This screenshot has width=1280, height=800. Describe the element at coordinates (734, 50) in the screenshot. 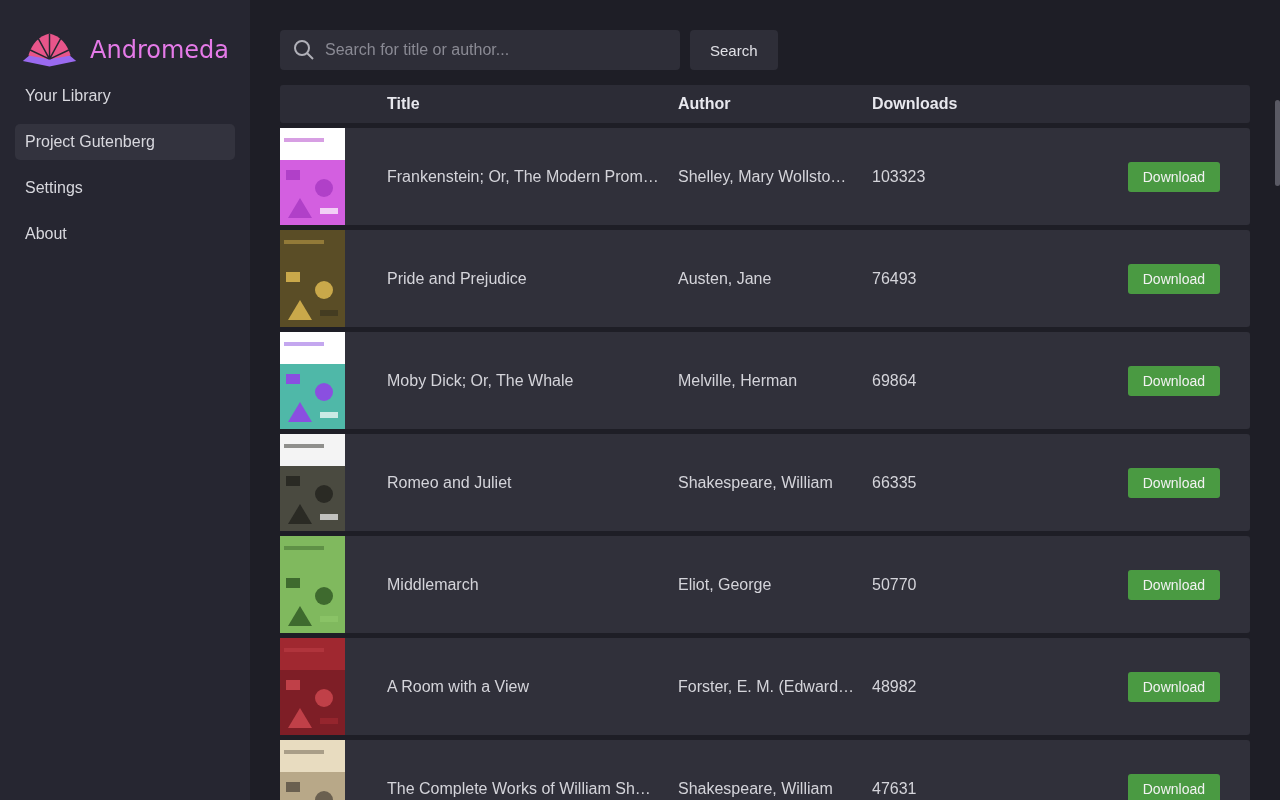

I see `search-button: Search` at that location.